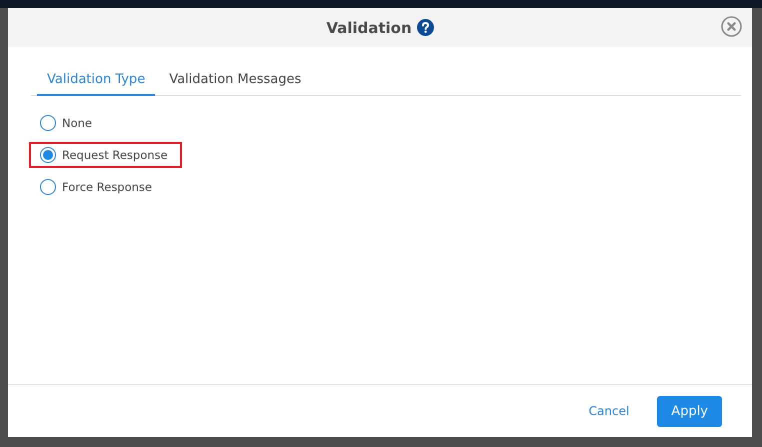 This screenshot has height=447, width=762. Describe the element at coordinates (369, 27) in the screenshot. I see `dialog-title: Validation` at that location.